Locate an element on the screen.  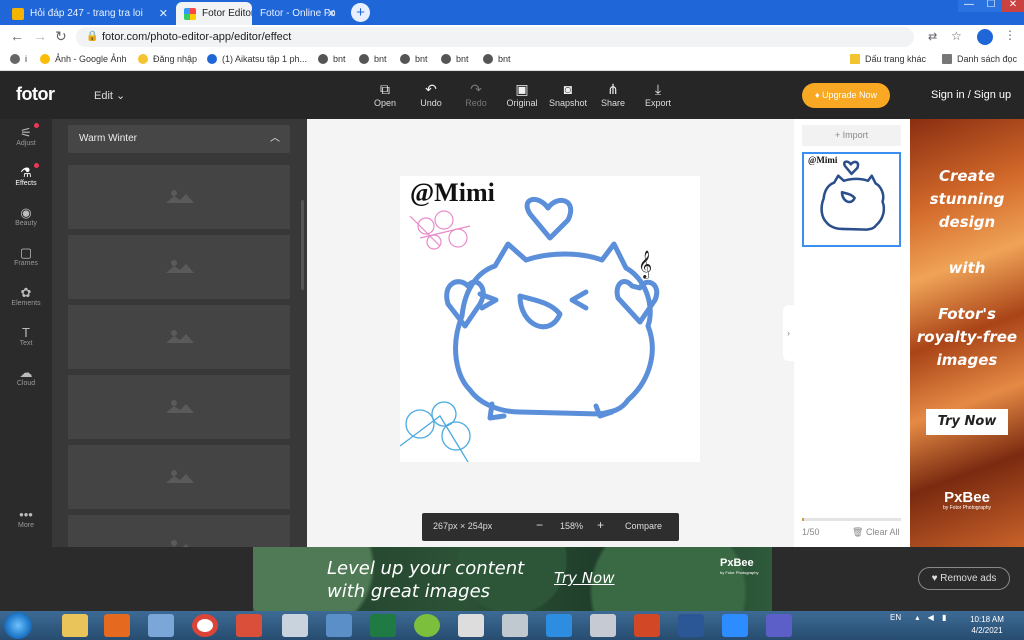
clear-all-button: 🗑 Clear All is located at coordinates (875, 532).